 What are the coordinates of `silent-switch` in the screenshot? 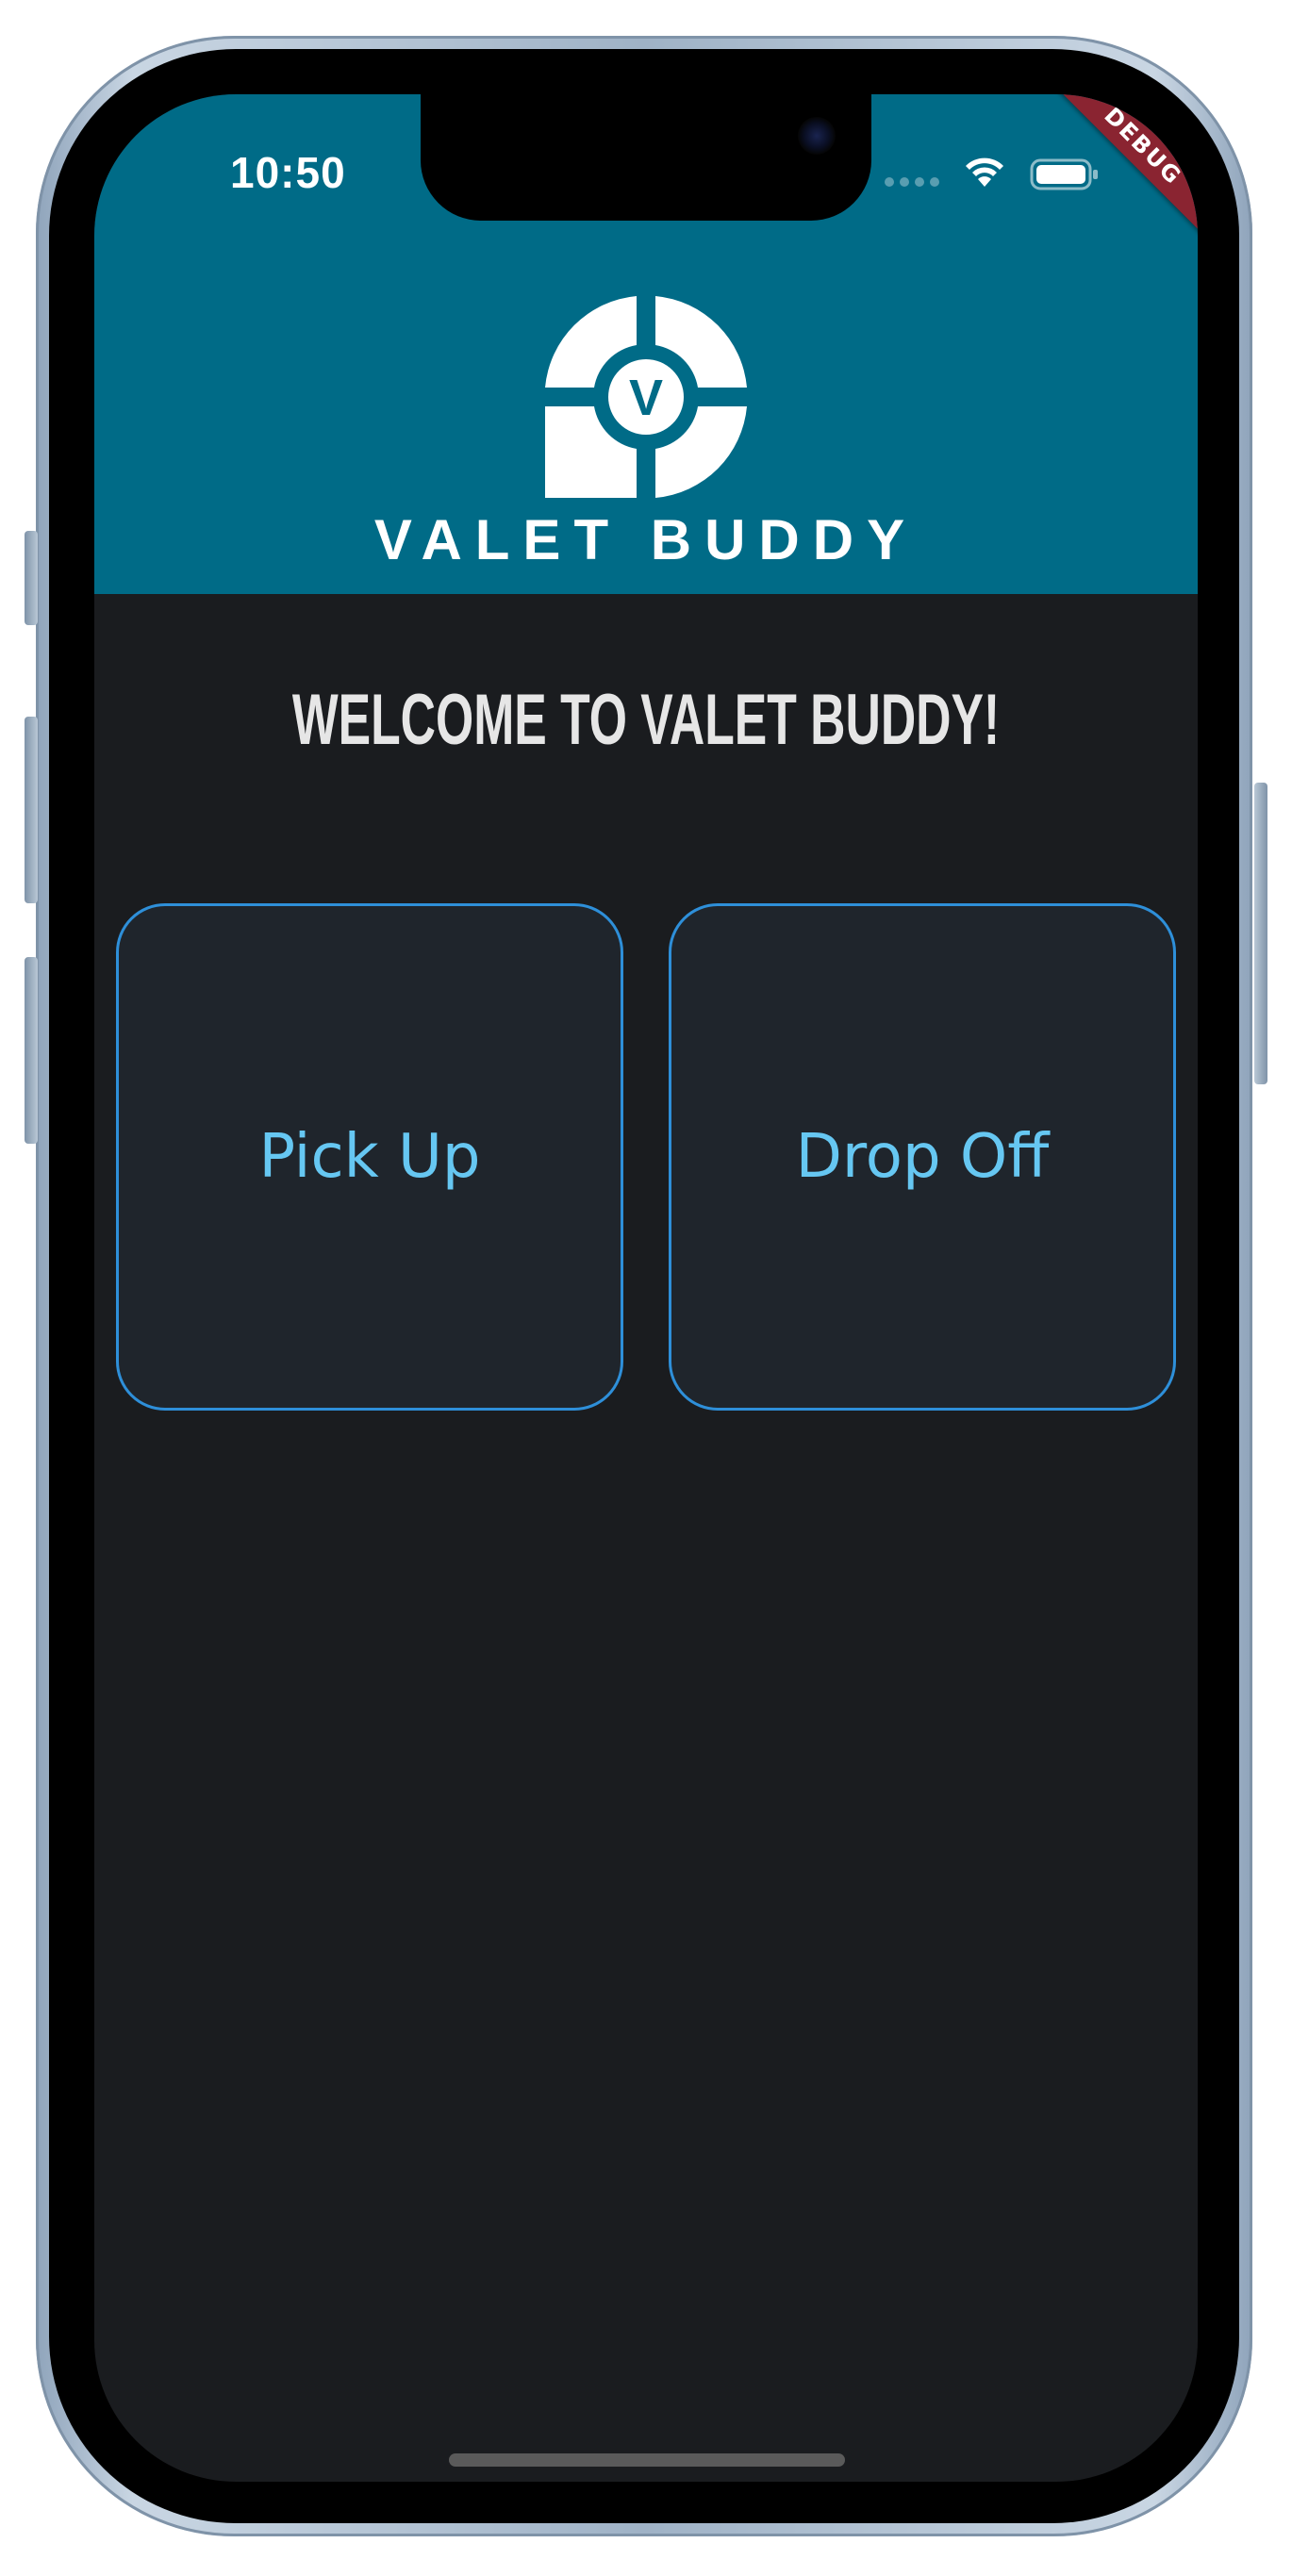 It's located at (32, 578).